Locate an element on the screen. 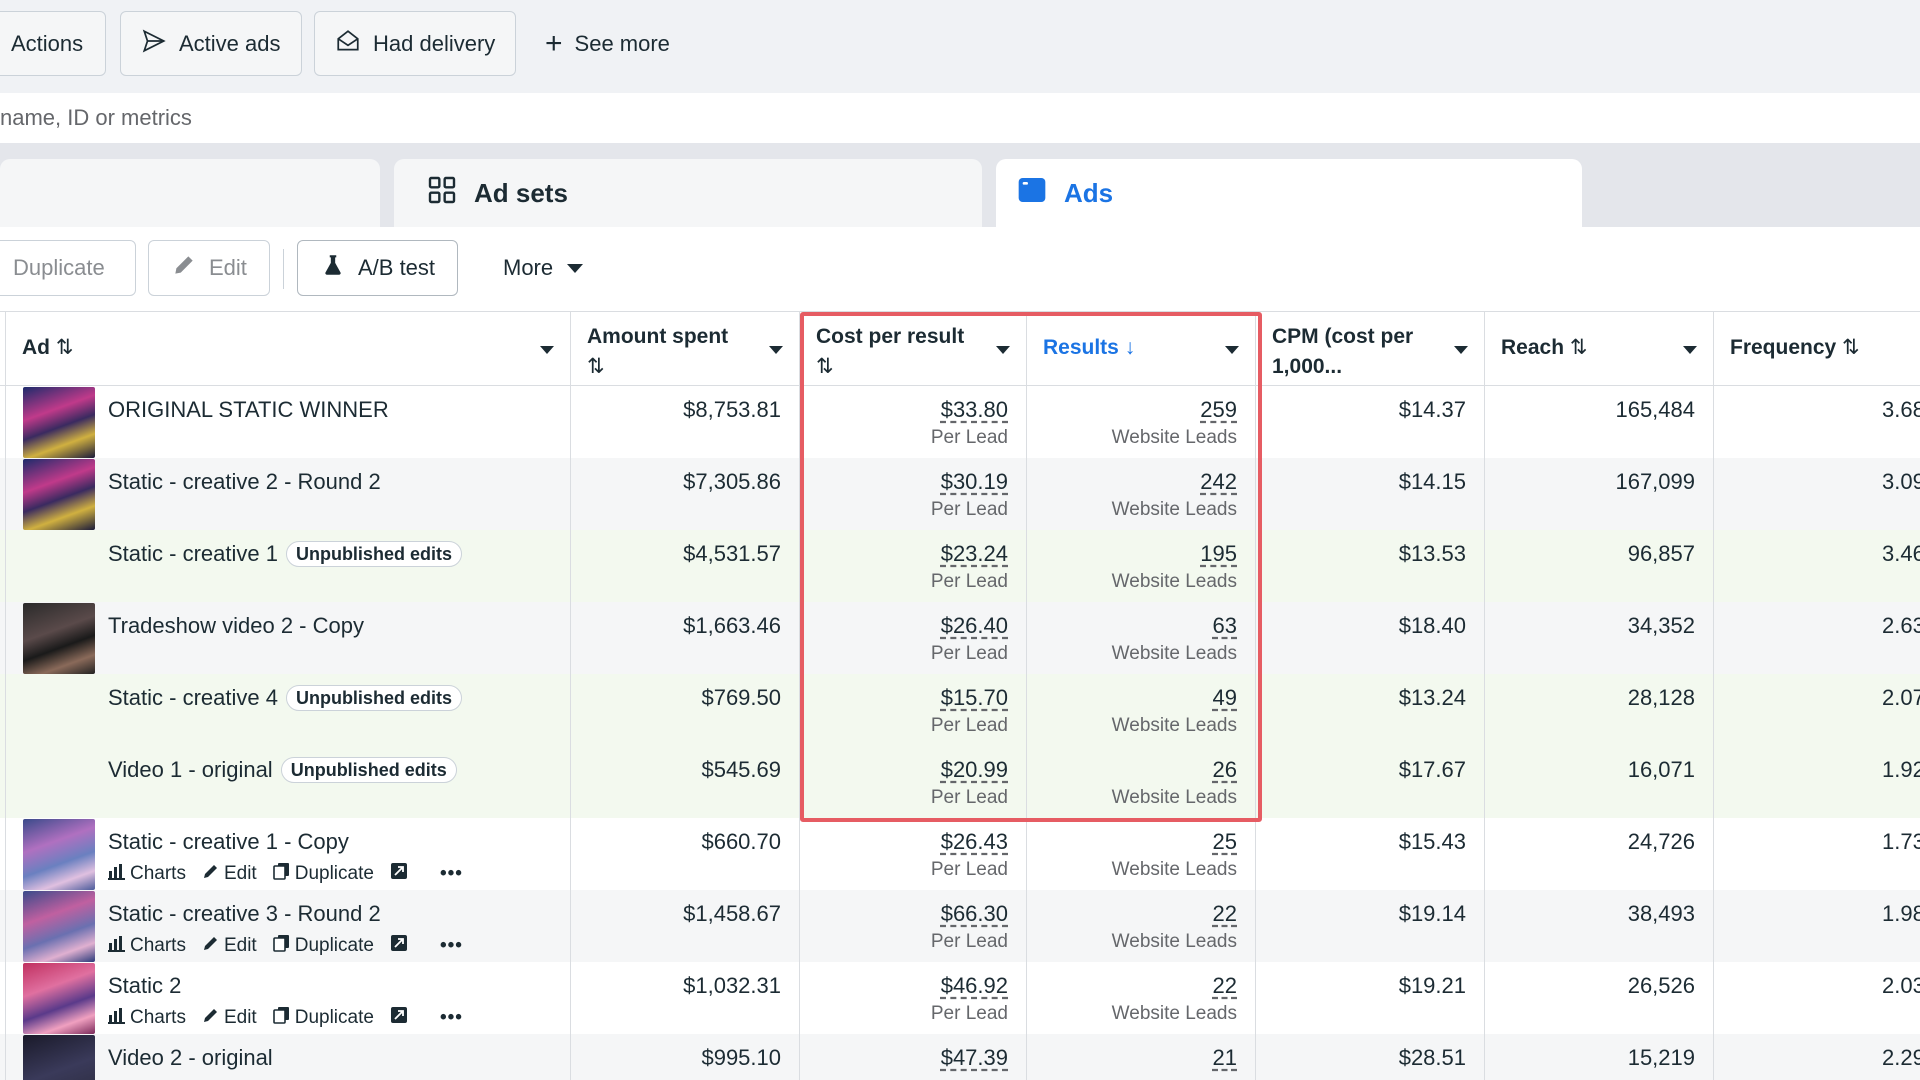  ad-name: Static - creative 1 - Copy is located at coordinates (228, 842).